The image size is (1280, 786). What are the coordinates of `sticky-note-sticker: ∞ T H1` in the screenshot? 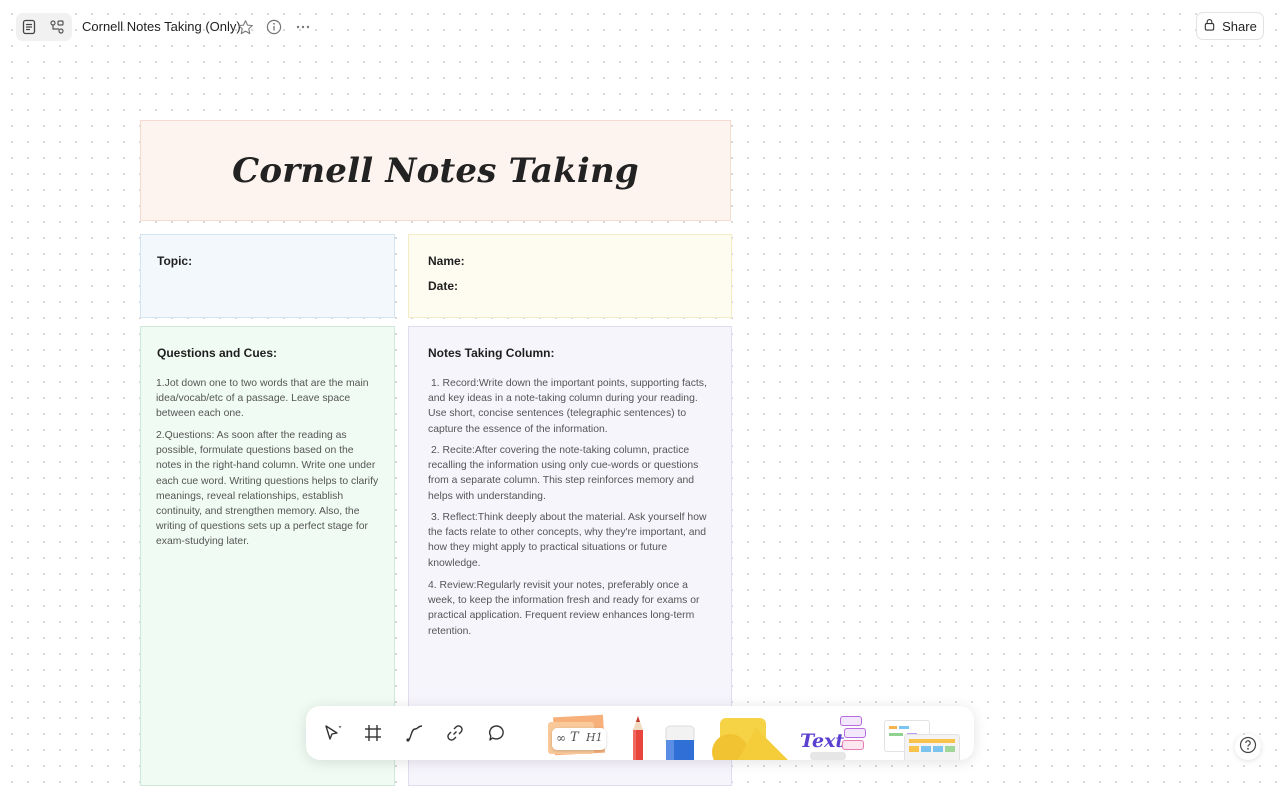 It's located at (579, 737).